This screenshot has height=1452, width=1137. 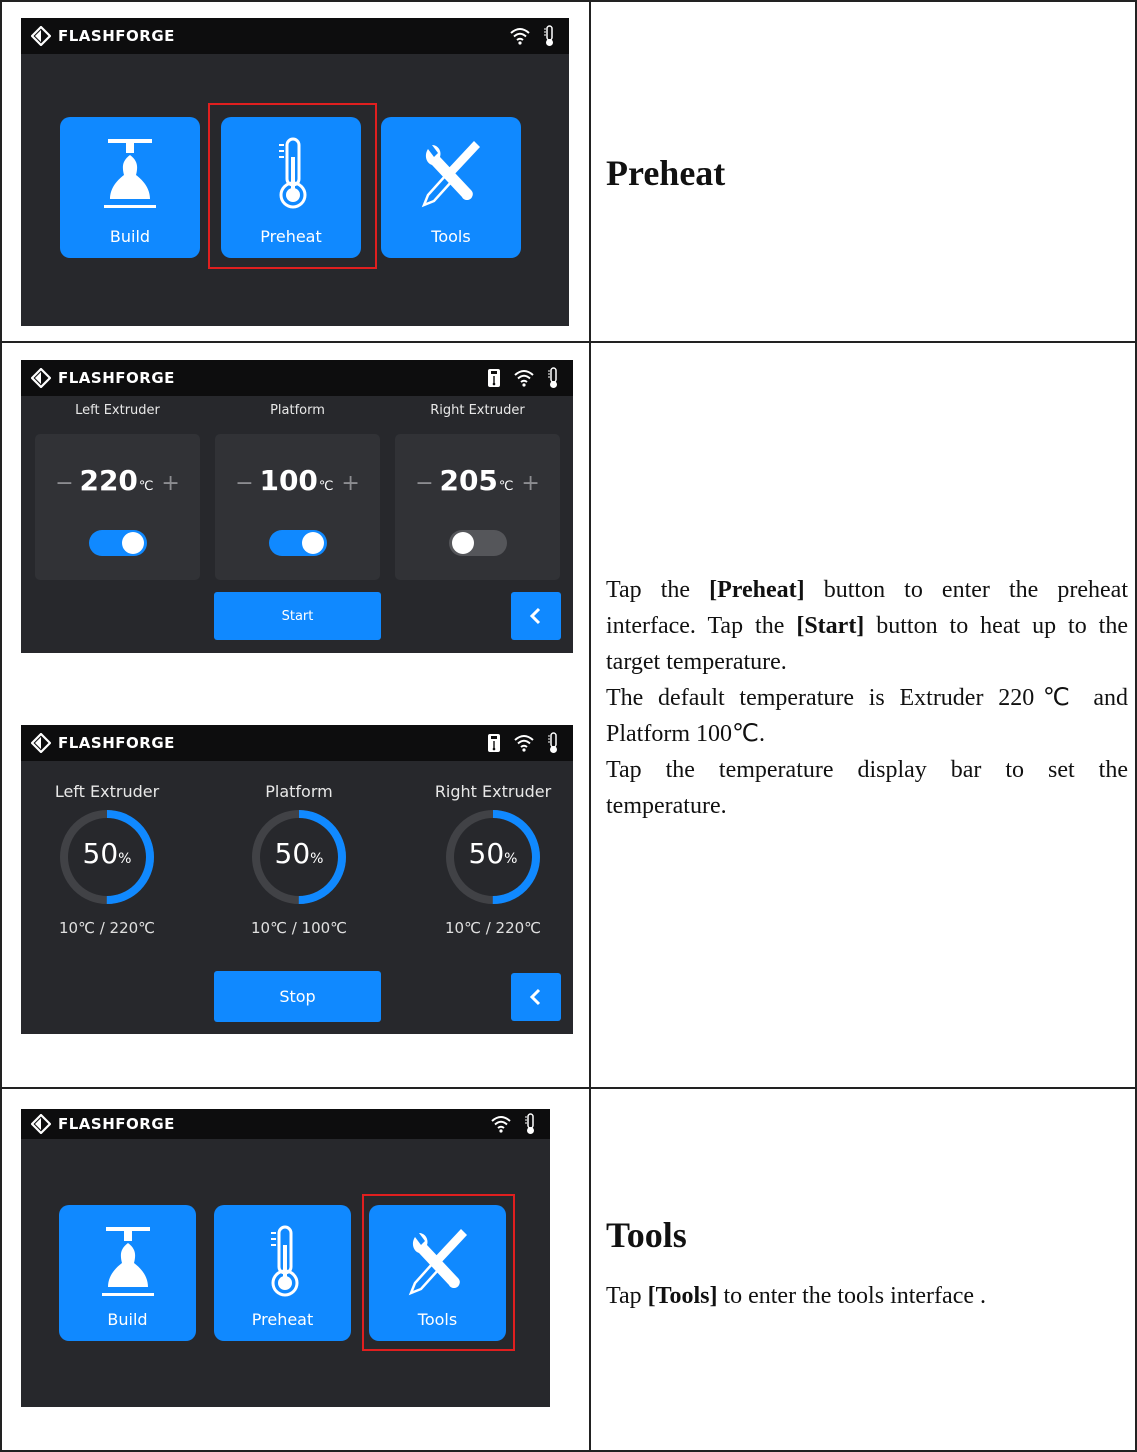 What do you see at coordinates (1, 726) in the screenshot?
I see `table-border-left` at bounding box center [1, 726].